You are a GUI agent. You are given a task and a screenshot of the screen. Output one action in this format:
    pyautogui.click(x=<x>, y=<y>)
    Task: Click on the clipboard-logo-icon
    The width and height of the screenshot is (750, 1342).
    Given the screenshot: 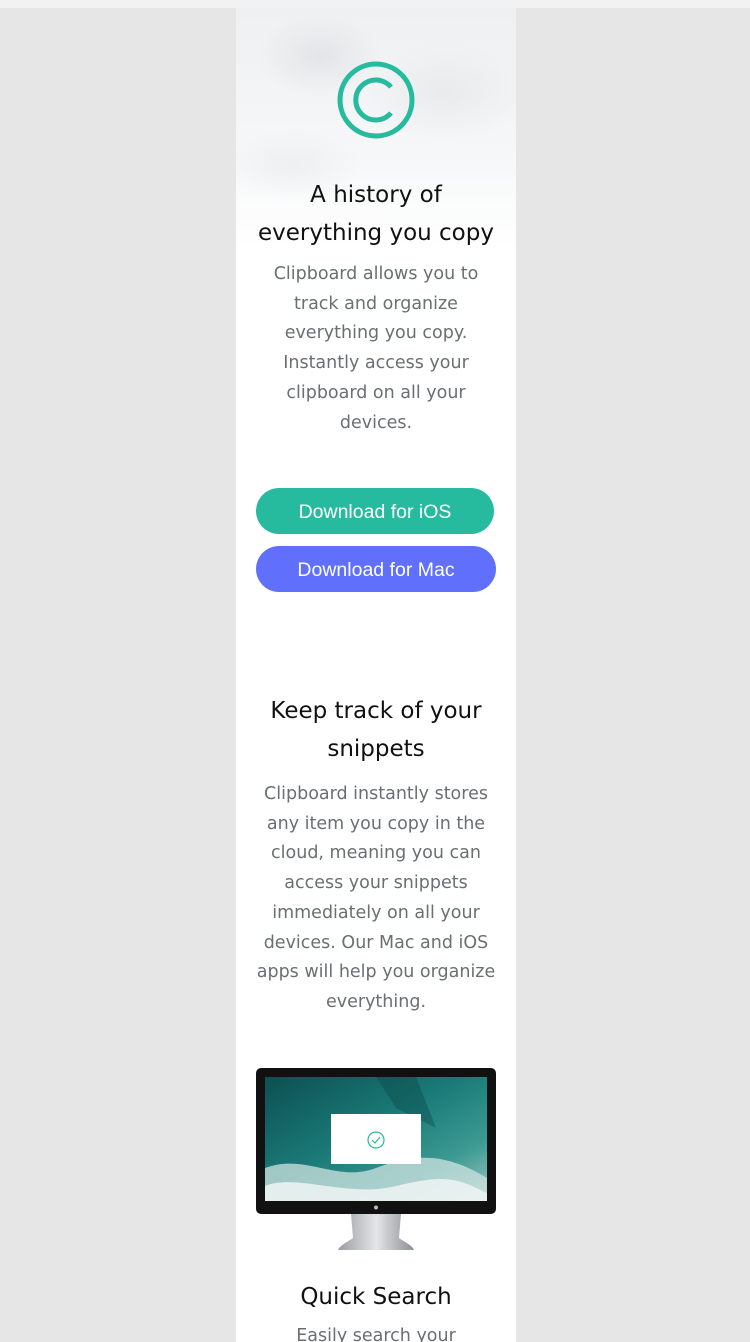 What is the action you would take?
    pyautogui.click(x=376, y=100)
    